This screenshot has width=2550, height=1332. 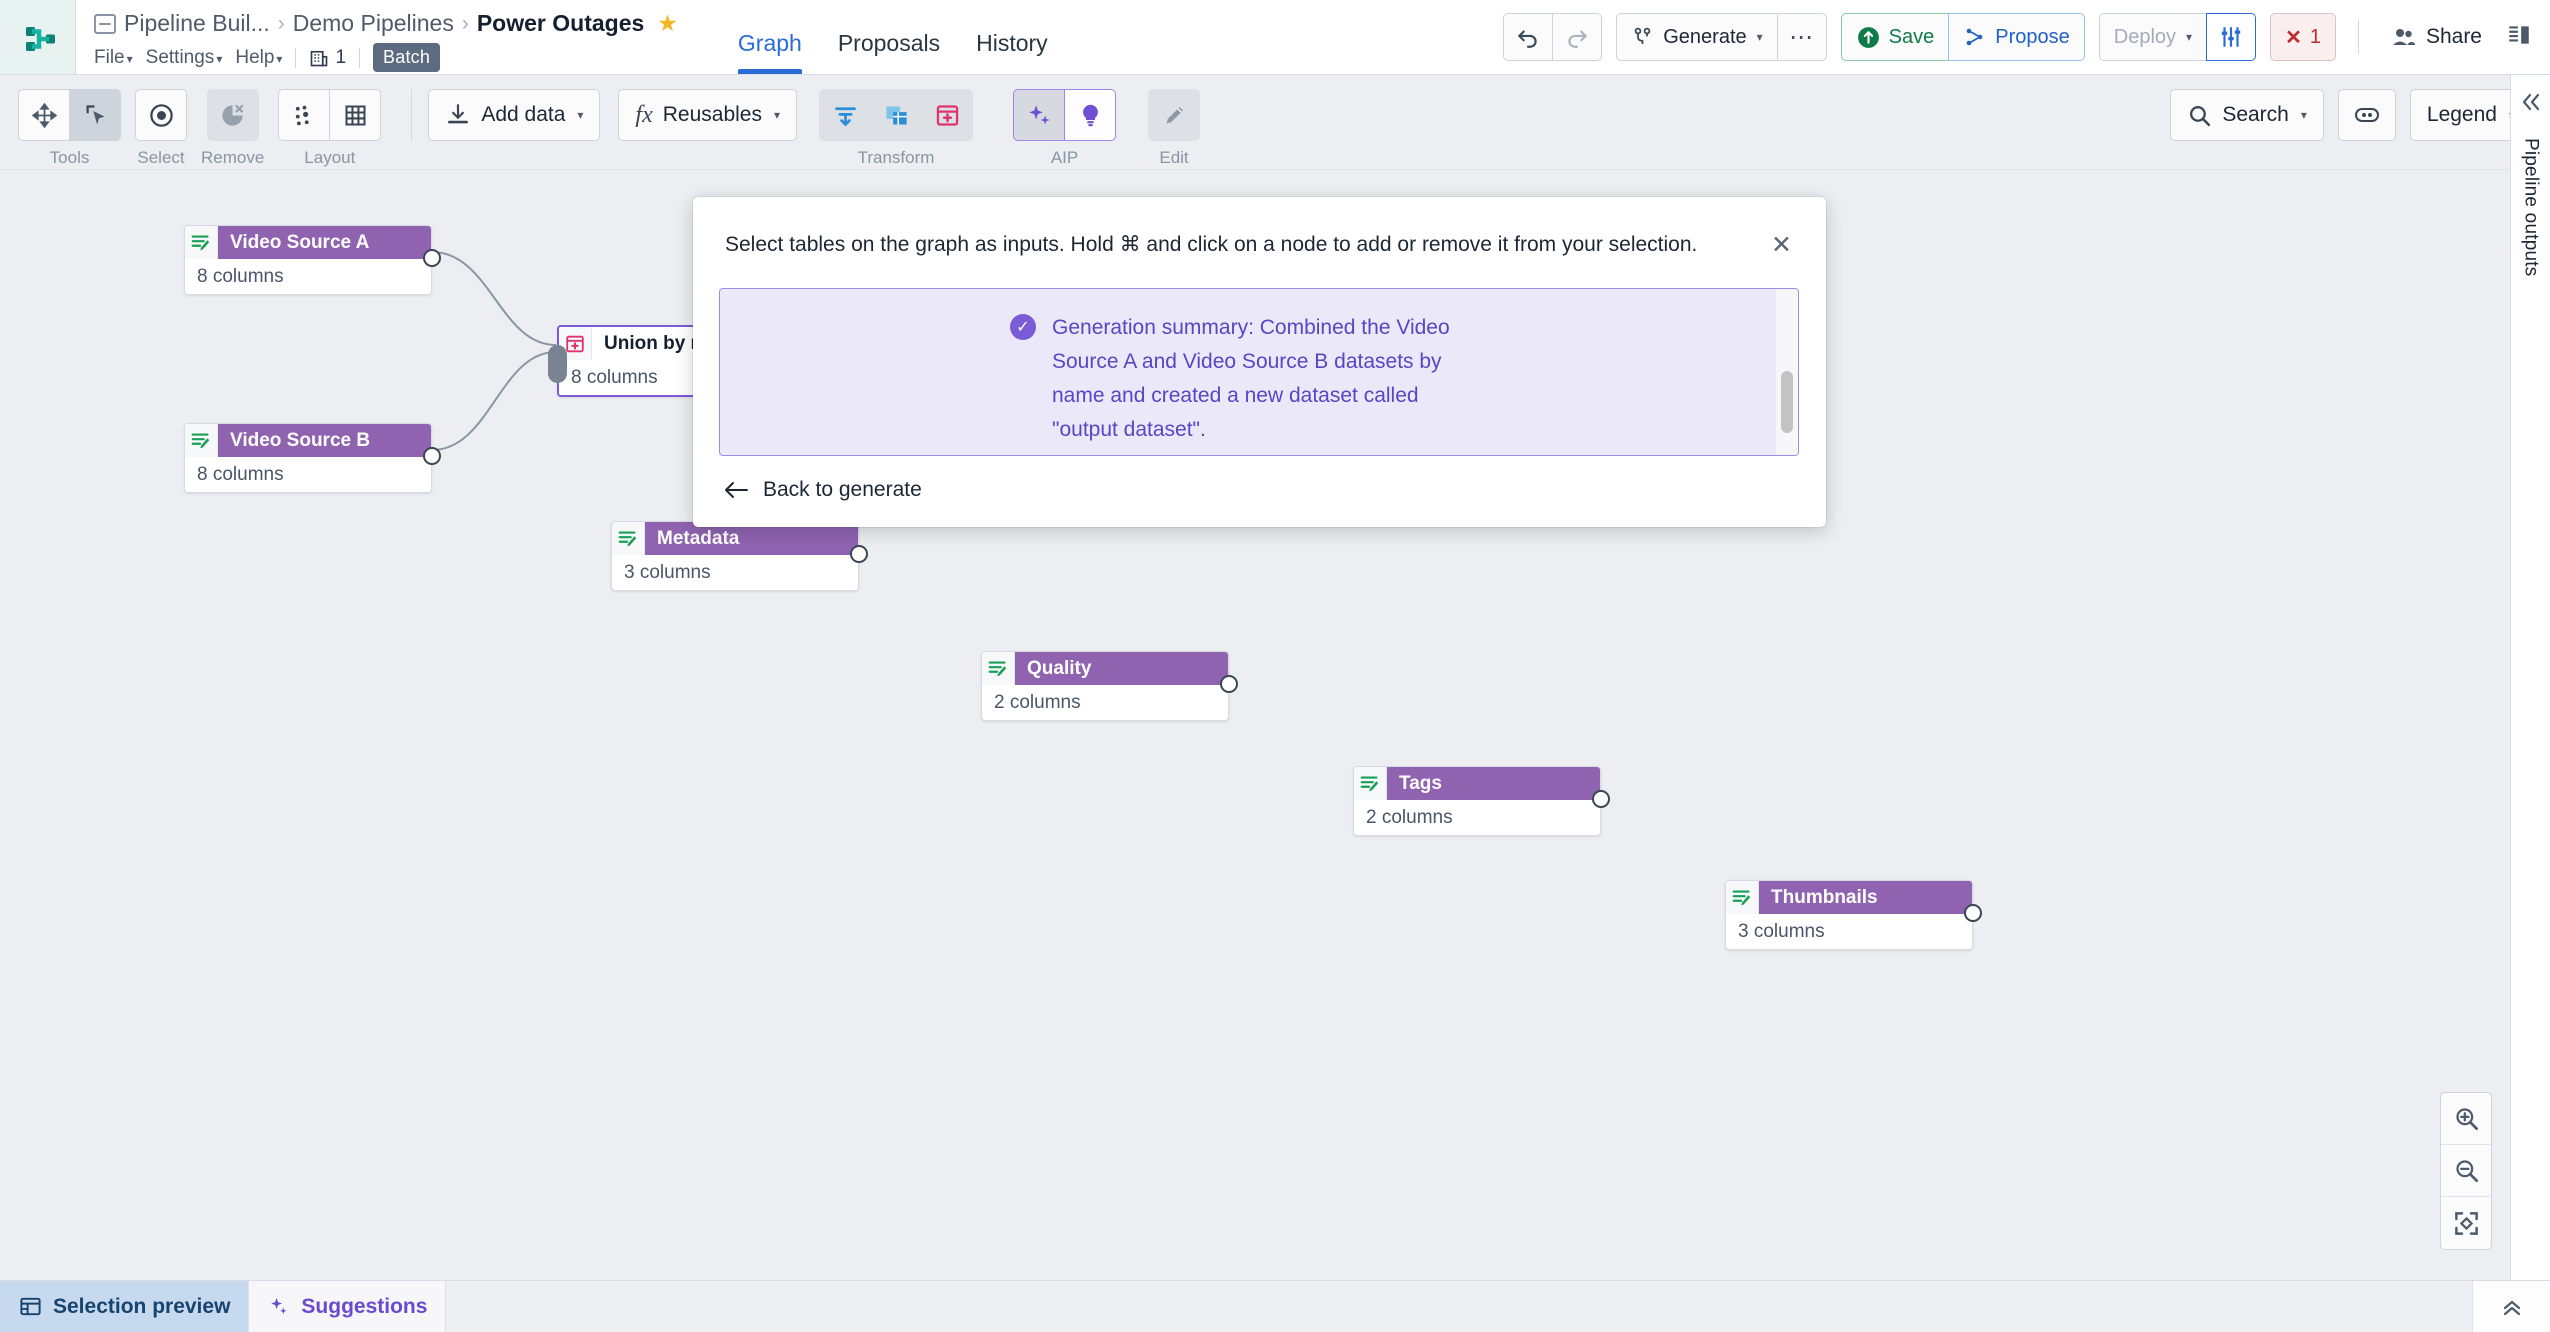 I want to click on selection-preview-tab: Selection preview, so click(x=125, y=1306).